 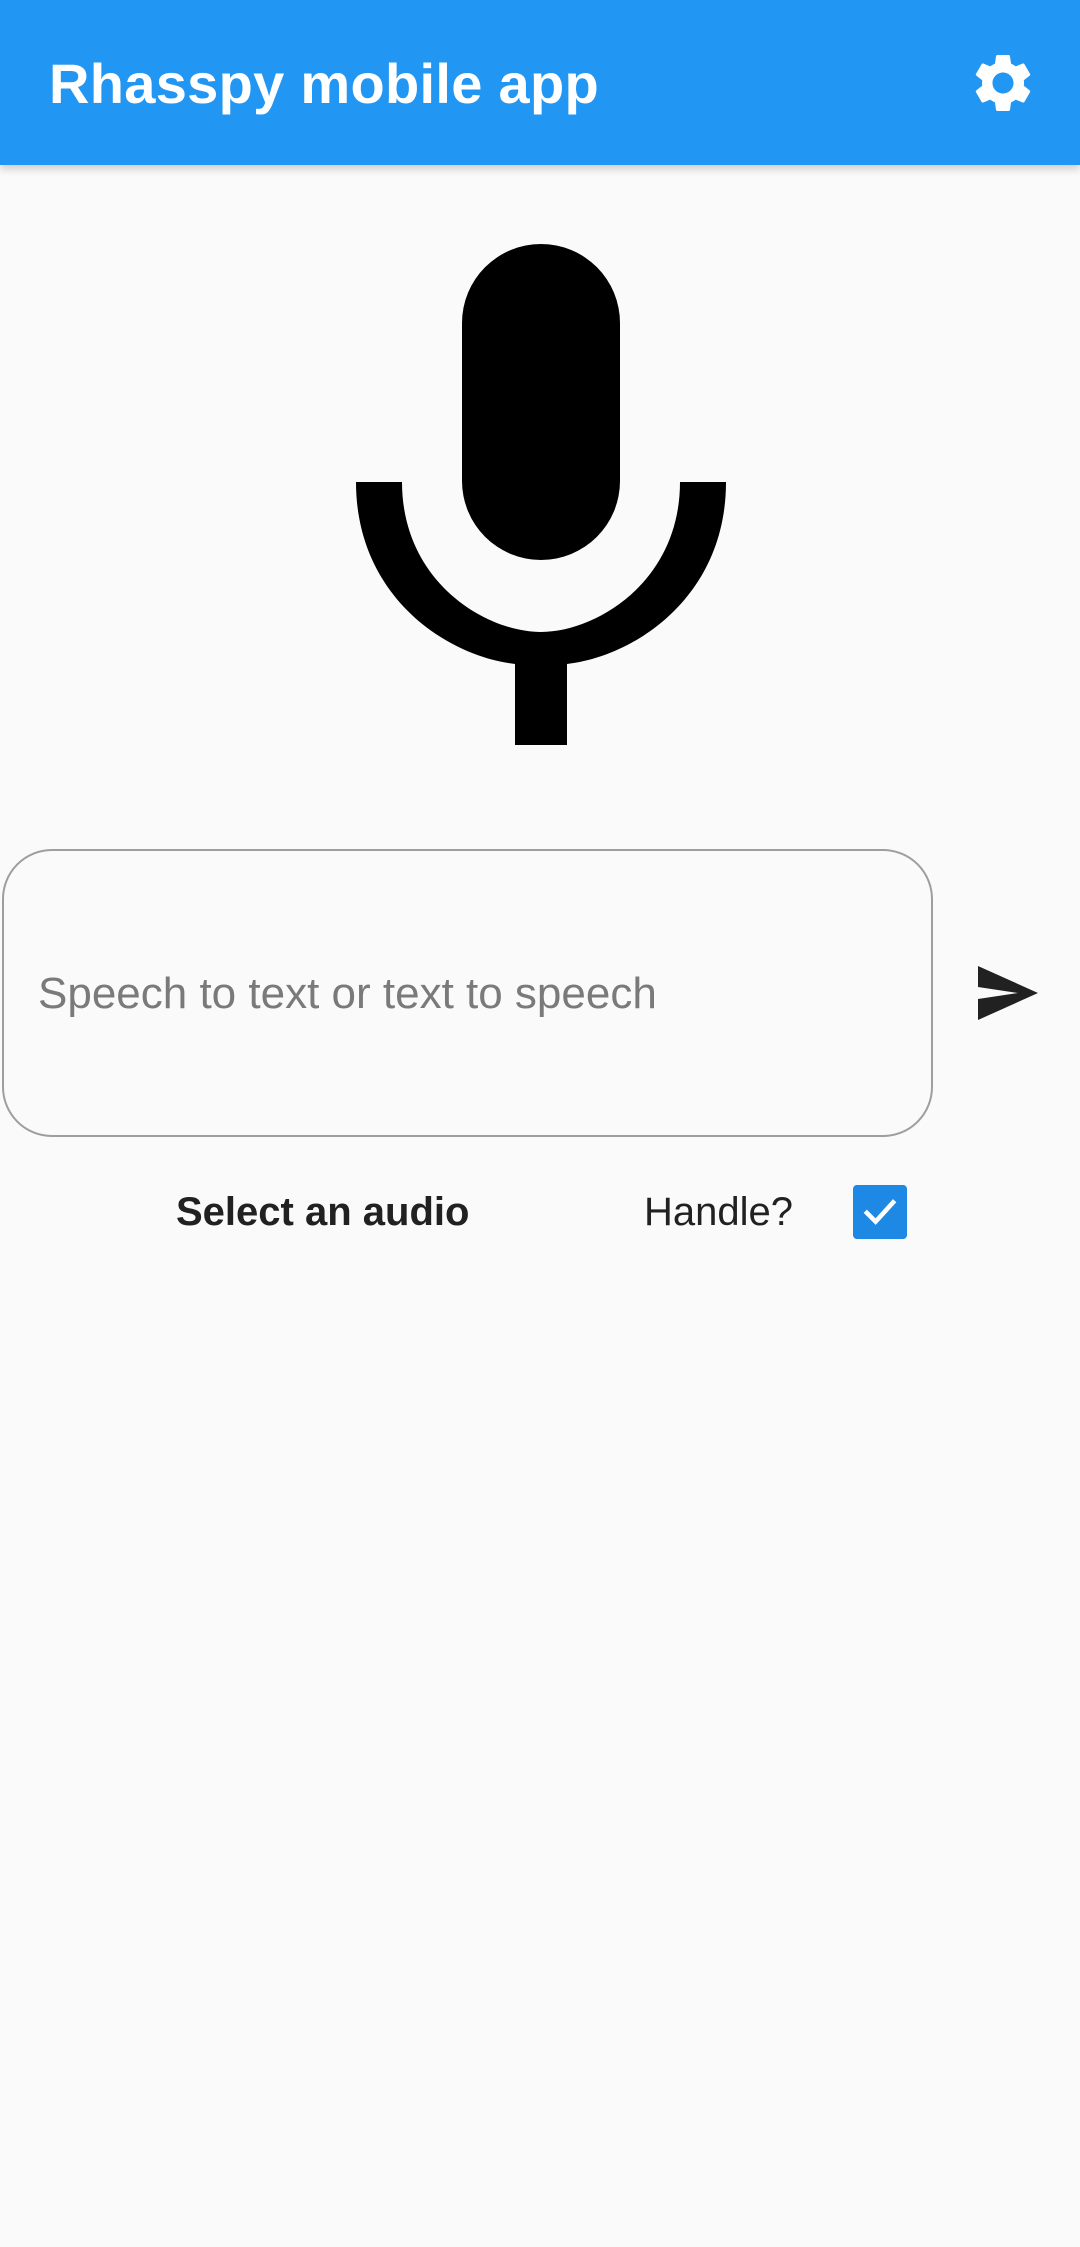 I want to click on microphone-button, so click(x=541, y=496).